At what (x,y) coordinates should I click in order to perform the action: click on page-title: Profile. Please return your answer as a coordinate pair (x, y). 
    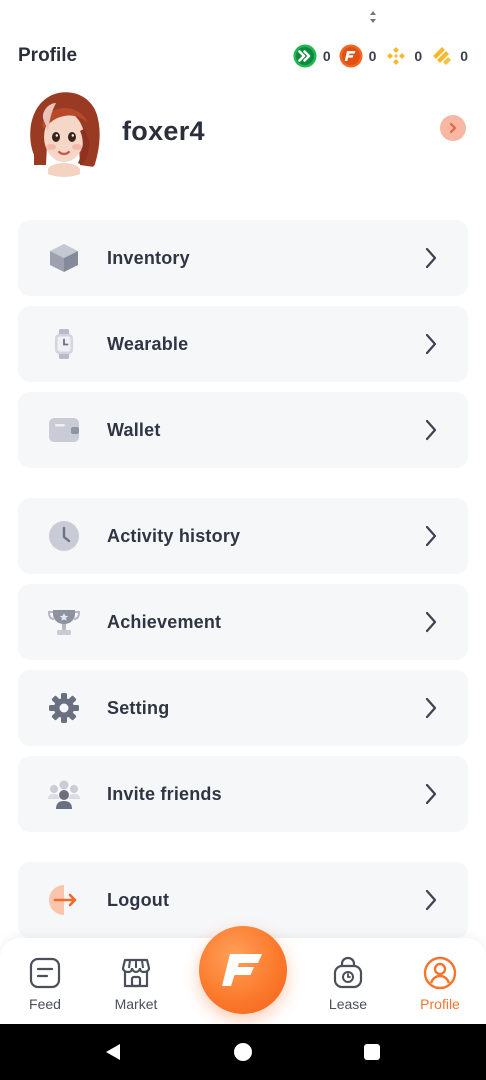
    Looking at the image, I should click on (48, 55).